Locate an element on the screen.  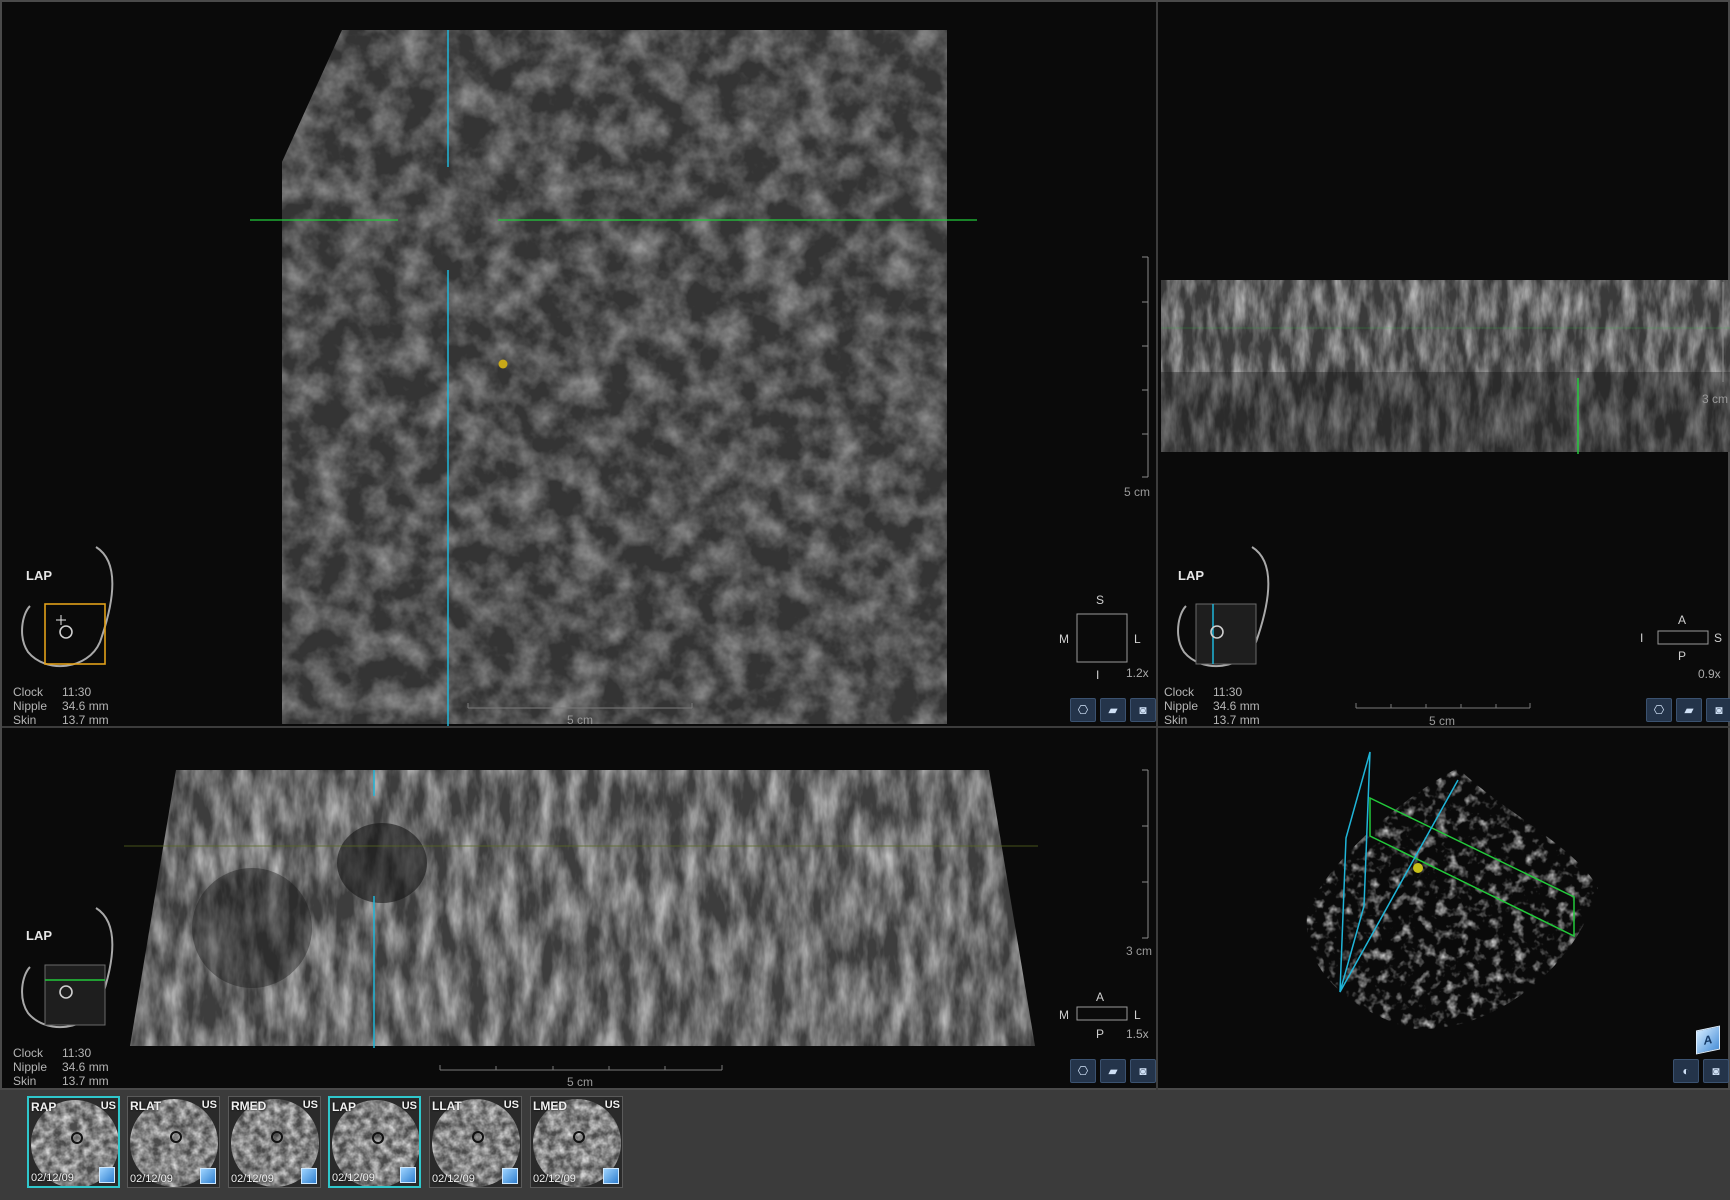
zoom-level: 0.9x is located at coordinates (1709, 674).